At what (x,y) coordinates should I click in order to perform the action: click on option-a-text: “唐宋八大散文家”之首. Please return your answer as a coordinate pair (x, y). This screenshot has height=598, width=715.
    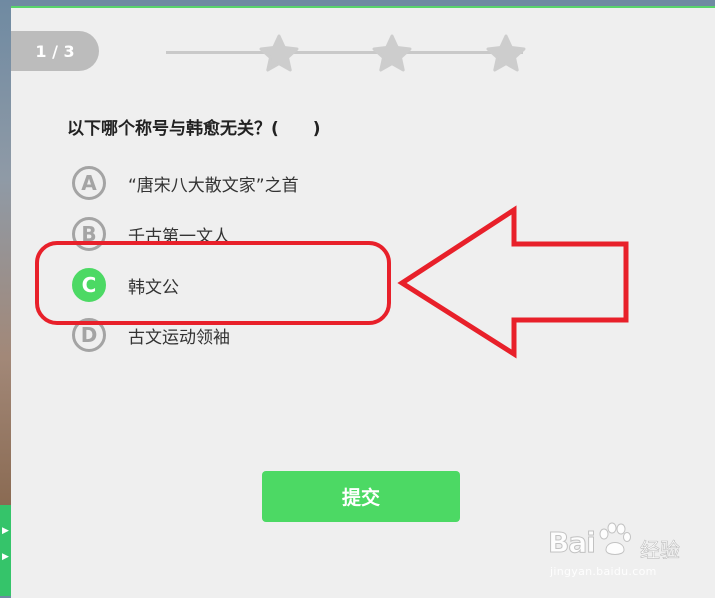
    Looking at the image, I should click on (213, 185).